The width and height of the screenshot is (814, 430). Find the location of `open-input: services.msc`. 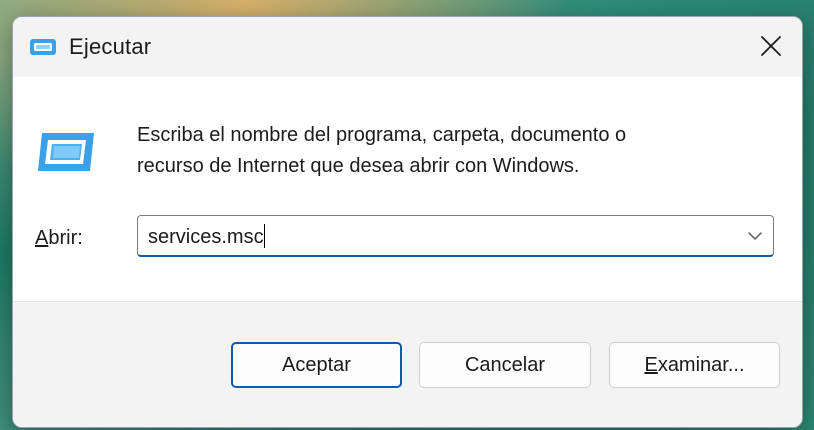

open-input: services.msc is located at coordinates (206, 236).